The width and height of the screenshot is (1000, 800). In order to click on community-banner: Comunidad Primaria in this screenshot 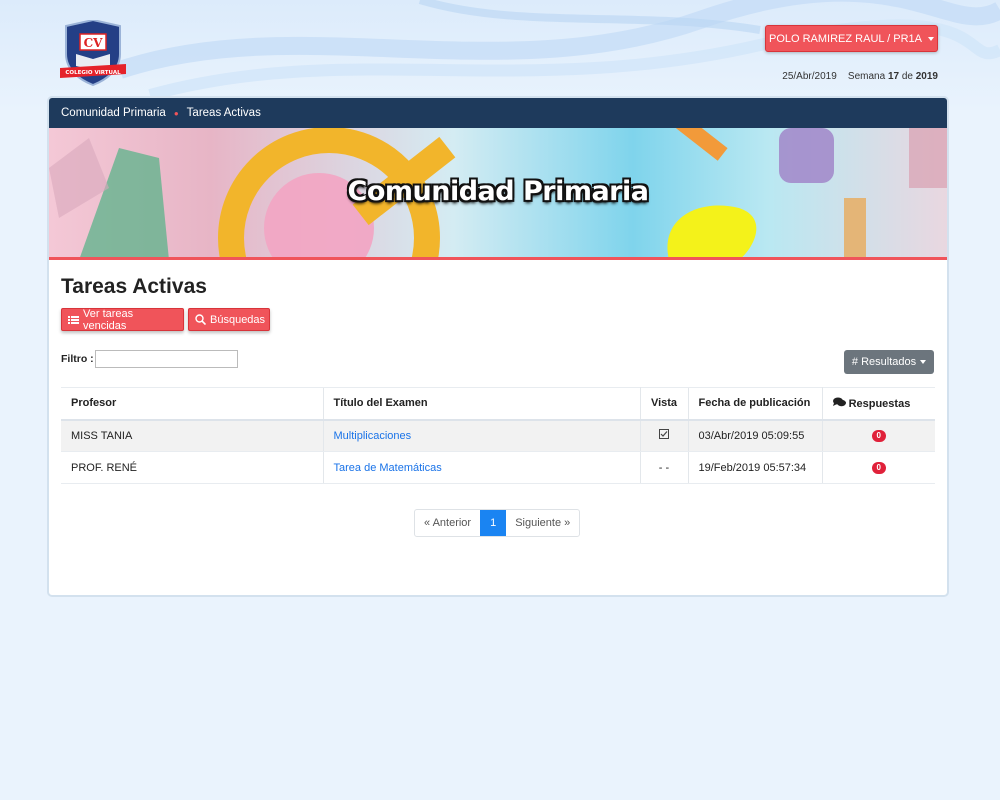, I will do `click(498, 194)`.